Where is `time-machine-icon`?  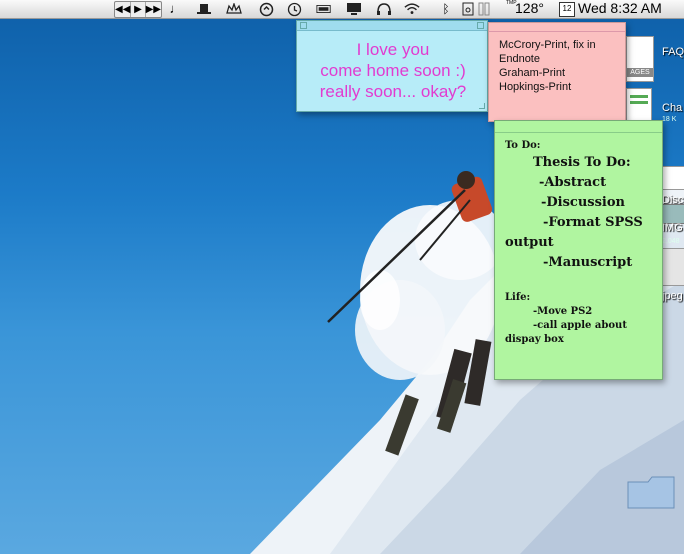
time-machine-icon is located at coordinates (294, 9).